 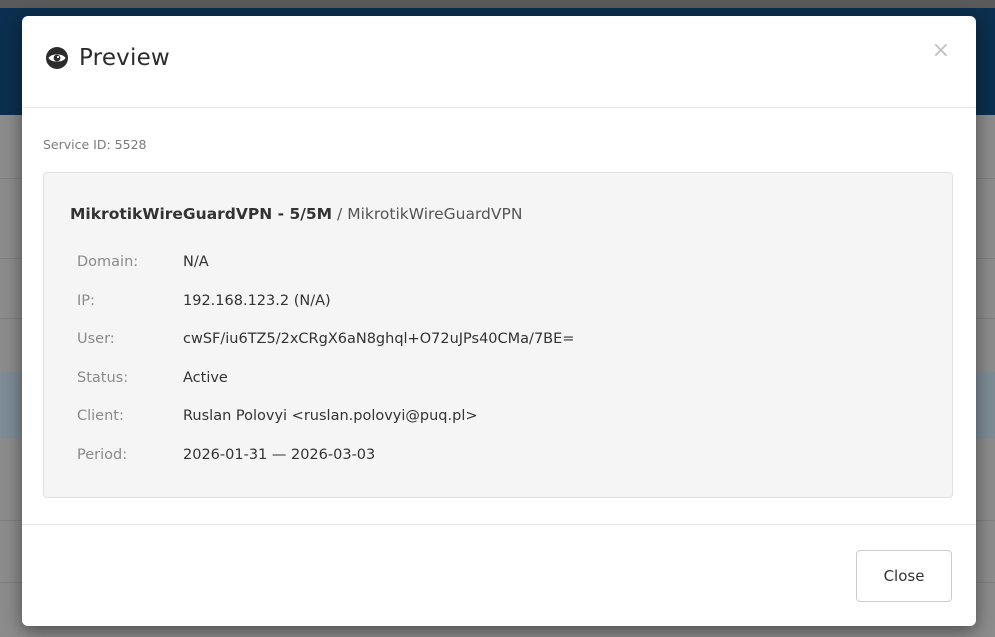 What do you see at coordinates (279, 454) in the screenshot?
I see `detail-value-period: 2026-01-31 — 2026-03-03` at bounding box center [279, 454].